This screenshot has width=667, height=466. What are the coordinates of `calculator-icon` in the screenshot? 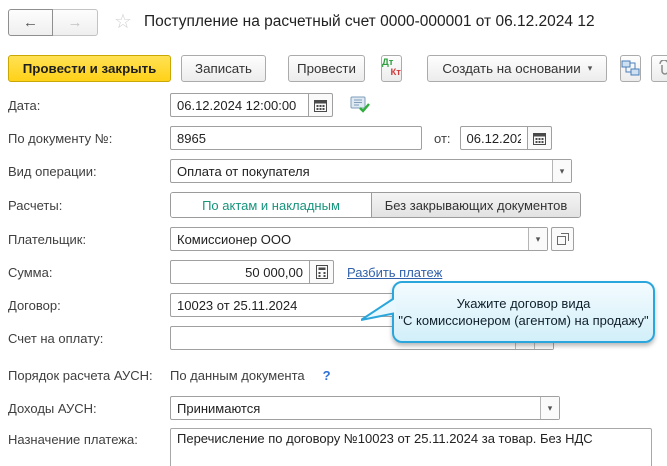 It's located at (321, 272).